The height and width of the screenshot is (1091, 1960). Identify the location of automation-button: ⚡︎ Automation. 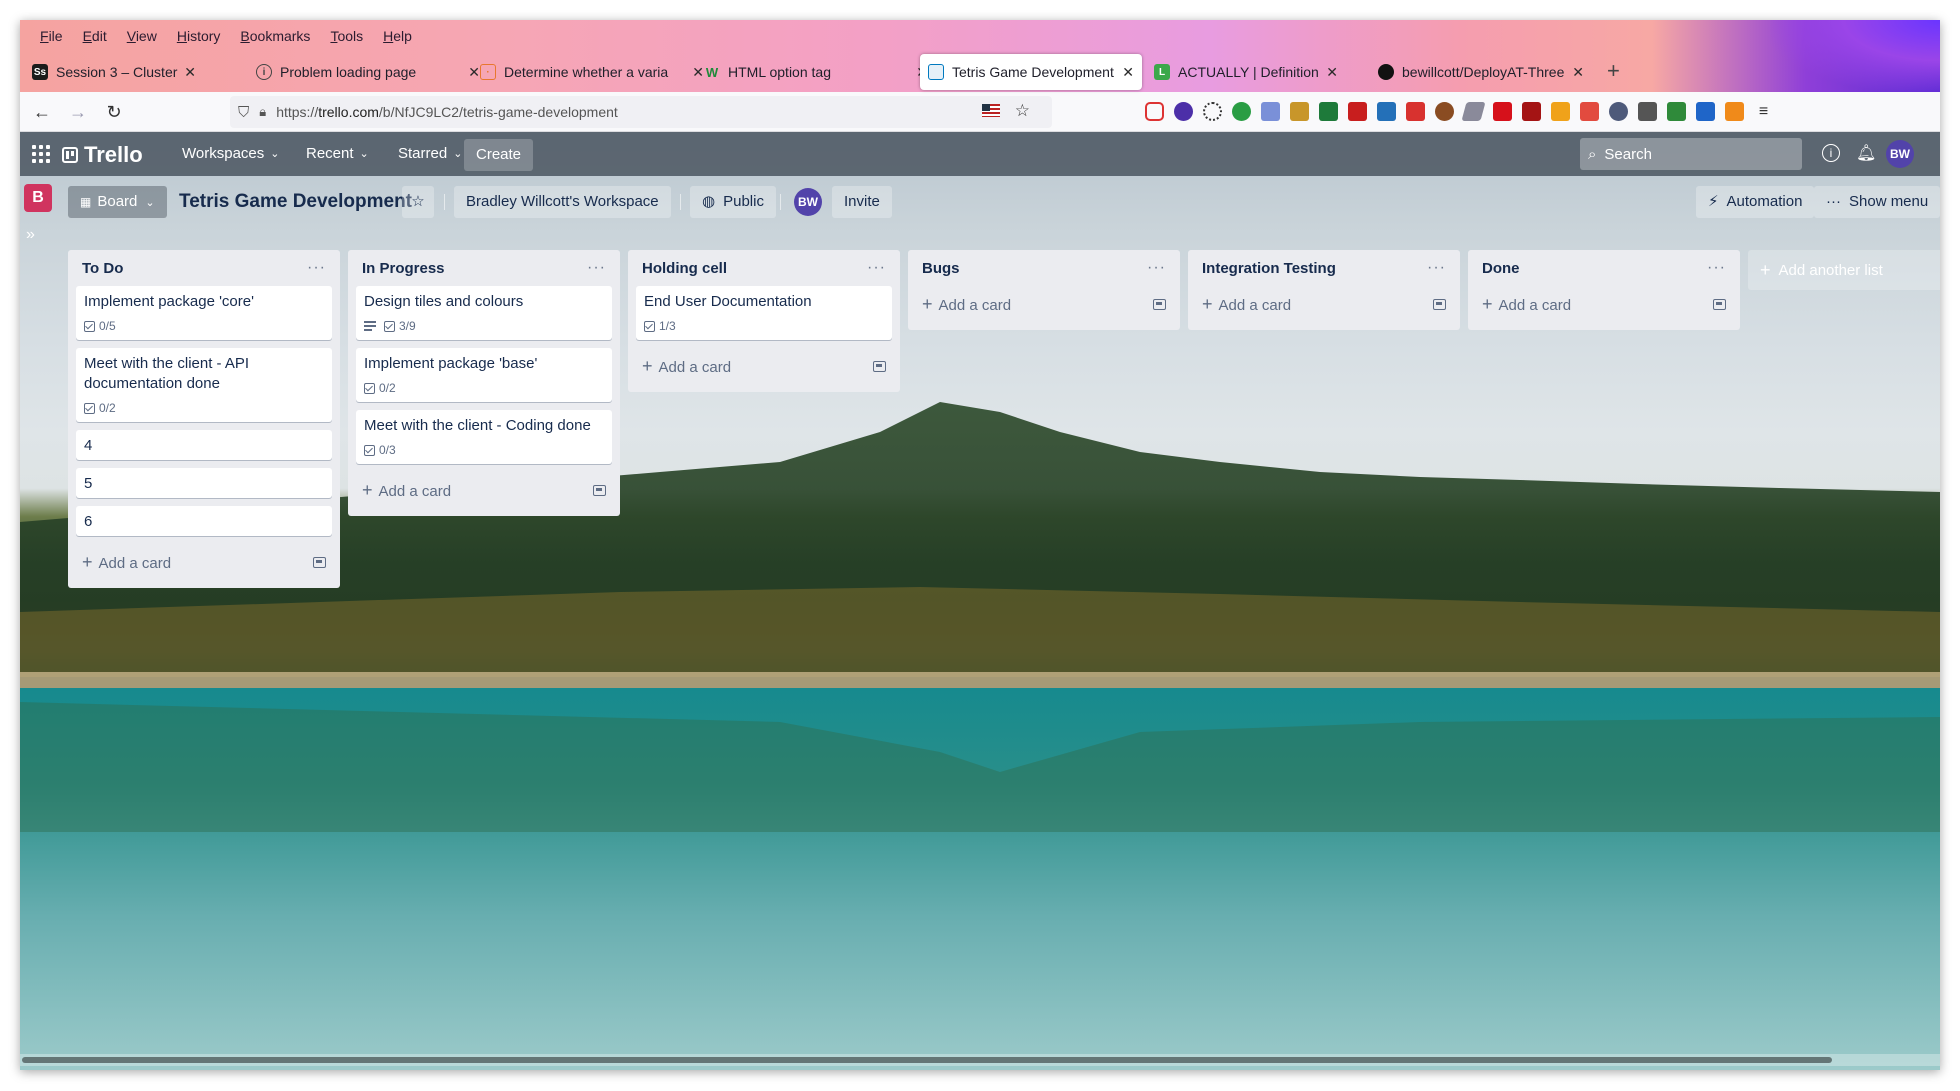
(1755, 202).